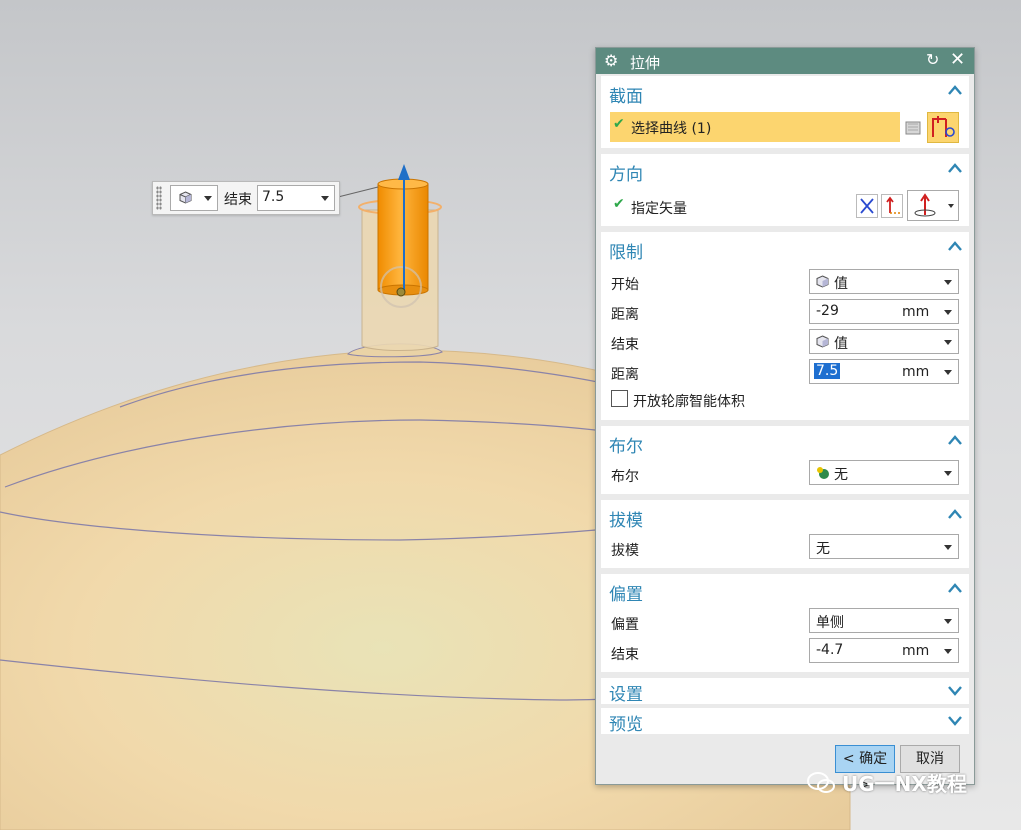 This screenshot has height=830, width=1021. Describe the element at coordinates (625, 551) in the screenshot. I see `draft-label: 拔模` at that location.